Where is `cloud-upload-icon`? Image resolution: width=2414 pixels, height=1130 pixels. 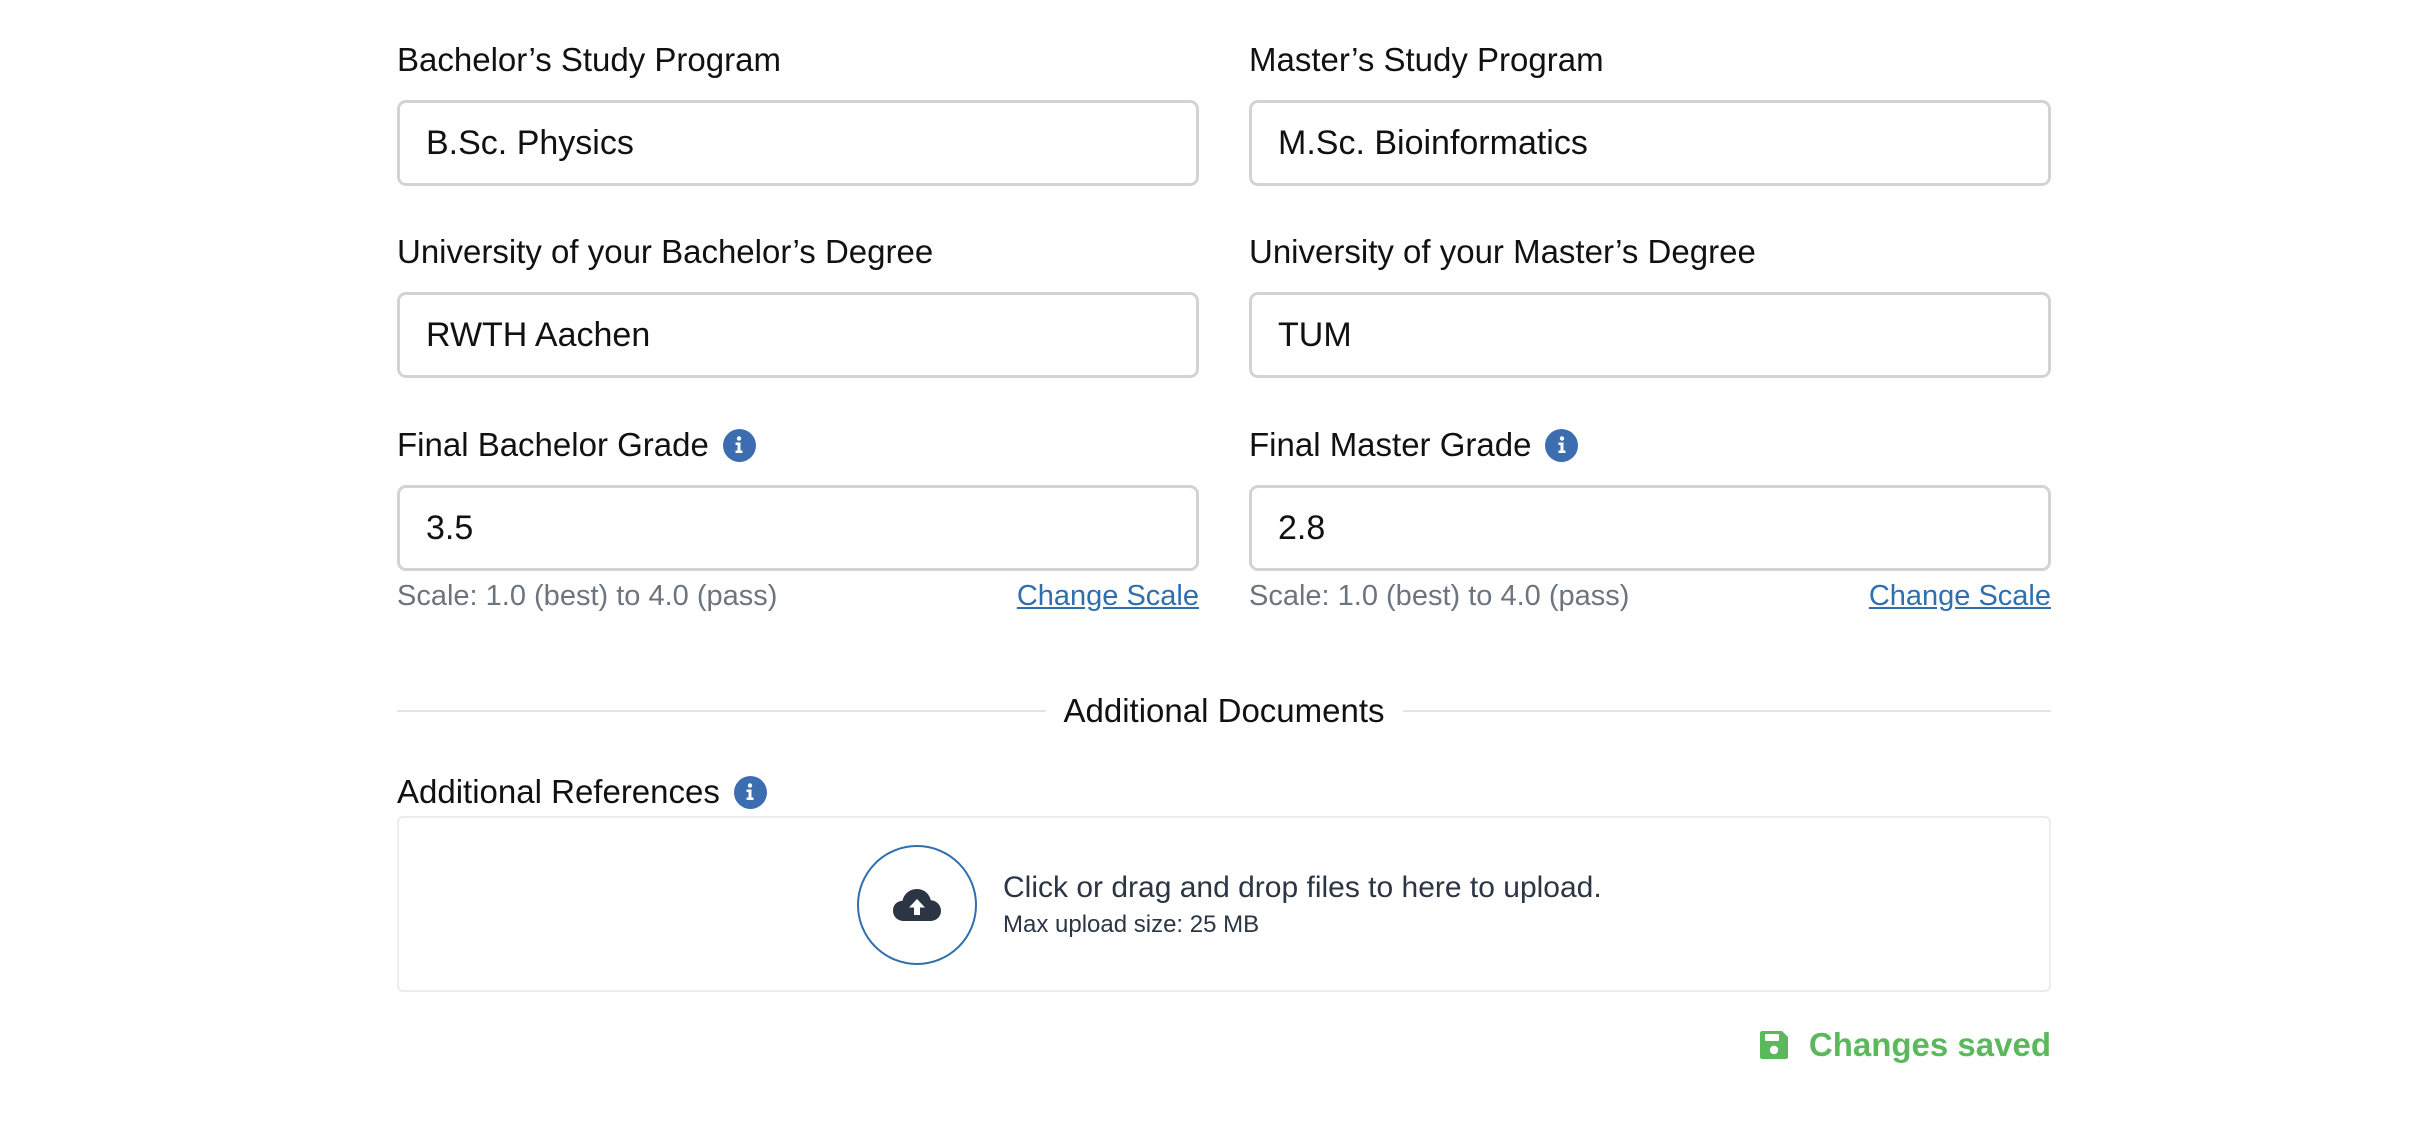
cloud-upload-icon is located at coordinates (917, 905).